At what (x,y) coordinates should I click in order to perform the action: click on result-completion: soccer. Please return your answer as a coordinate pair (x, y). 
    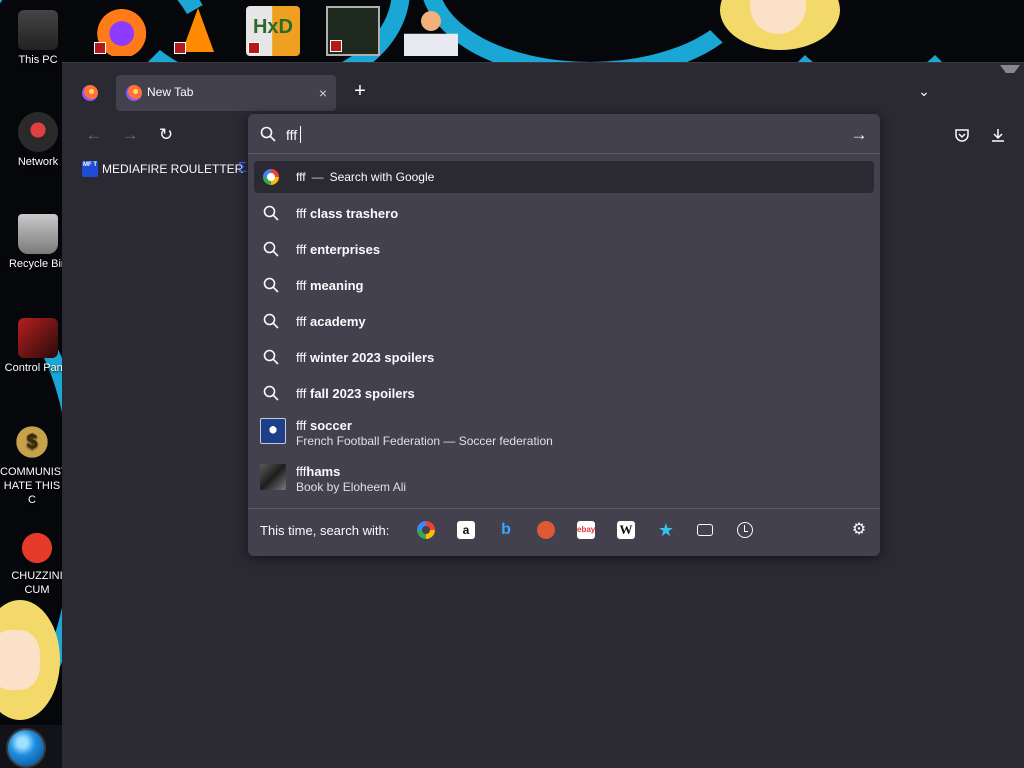
    Looking at the image, I should click on (331, 425).